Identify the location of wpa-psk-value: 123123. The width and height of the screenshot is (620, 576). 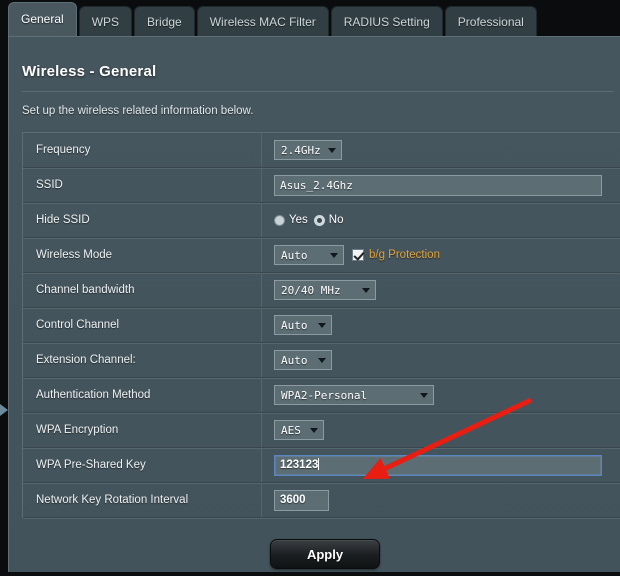
(299, 464).